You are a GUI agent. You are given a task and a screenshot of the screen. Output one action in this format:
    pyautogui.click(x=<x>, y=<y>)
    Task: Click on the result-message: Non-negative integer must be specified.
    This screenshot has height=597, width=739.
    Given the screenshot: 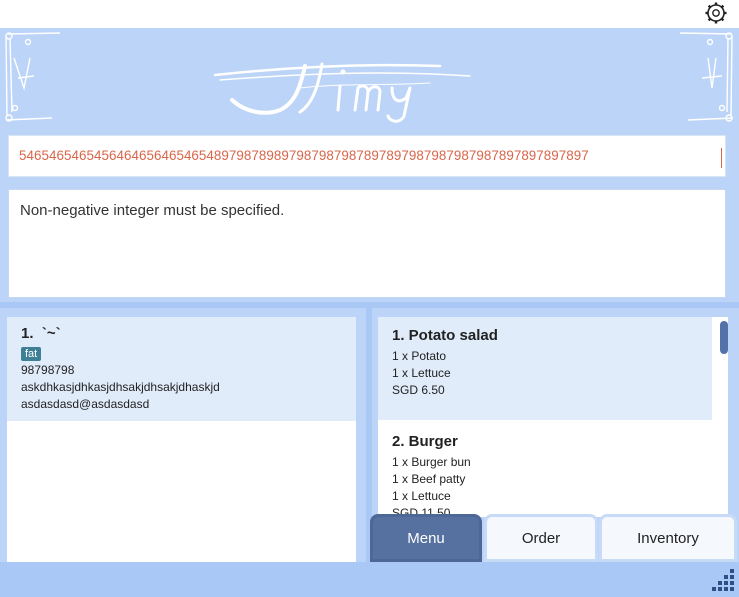 What is the action you would take?
    pyautogui.click(x=152, y=210)
    